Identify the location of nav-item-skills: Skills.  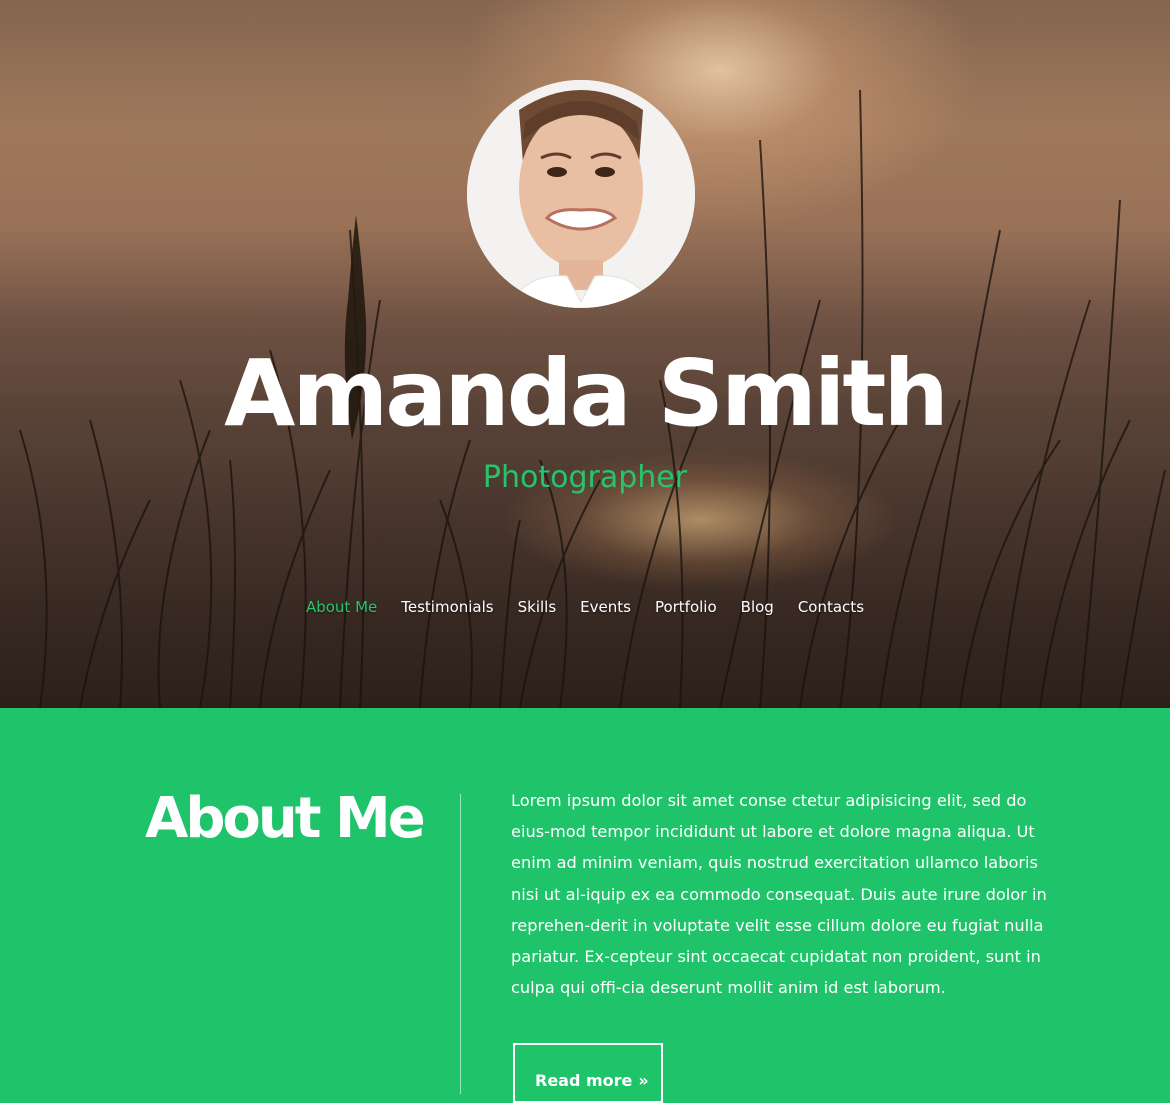
(537, 607).